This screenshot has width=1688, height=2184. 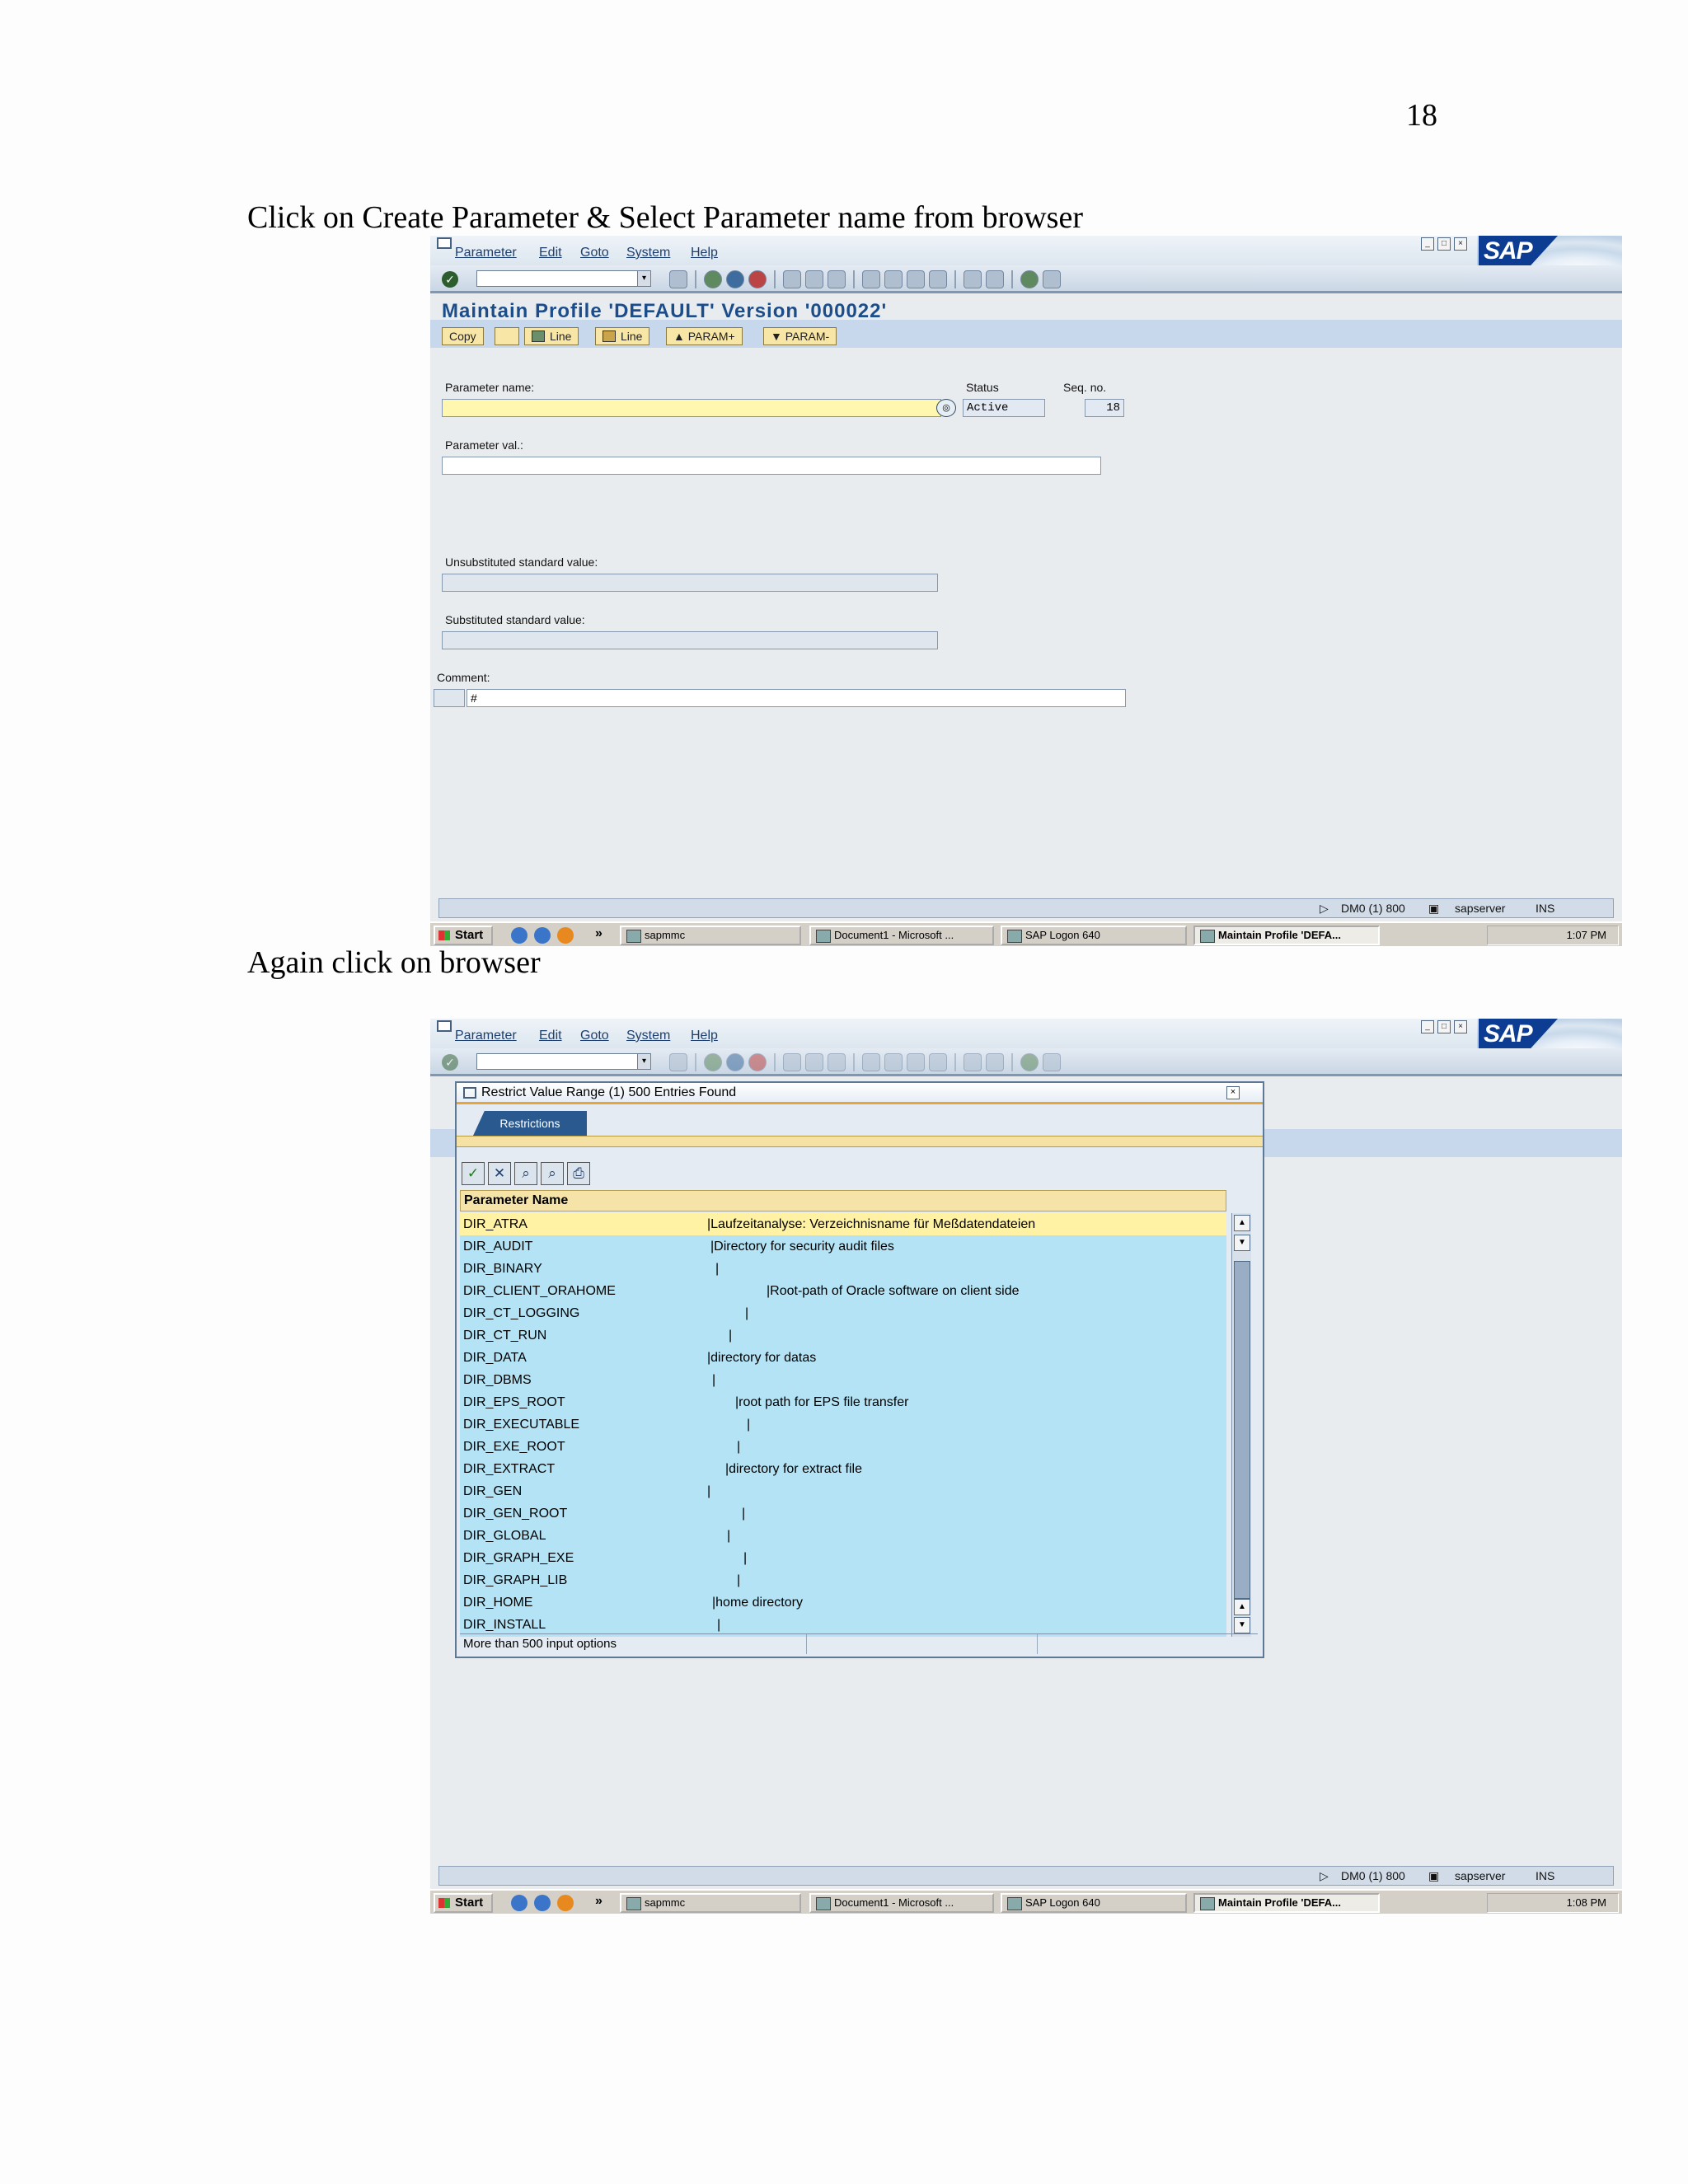 What do you see at coordinates (916, 279) in the screenshot?
I see `next-page-icon` at bounding box center [916, 279].